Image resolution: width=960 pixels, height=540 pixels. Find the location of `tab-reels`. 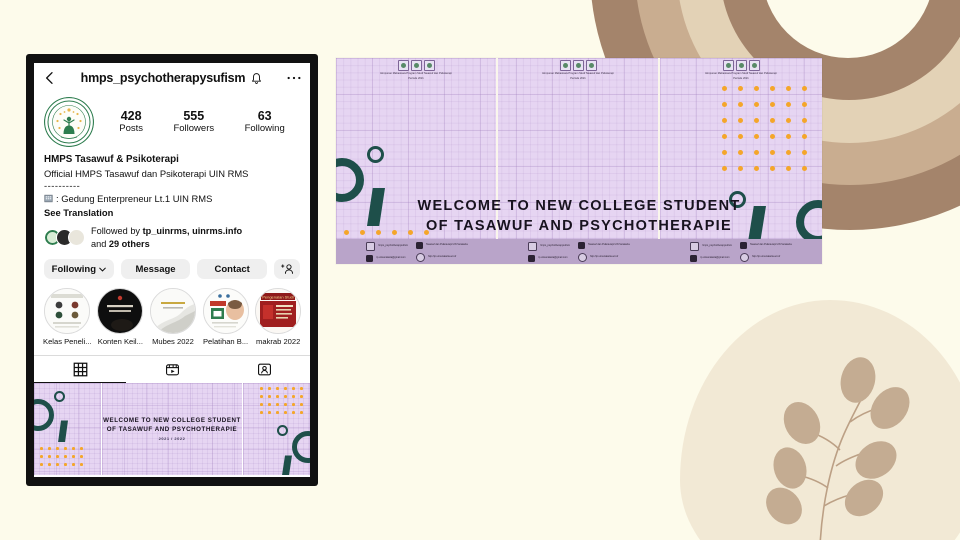

tab-reels is located at coordinates (172, 369).